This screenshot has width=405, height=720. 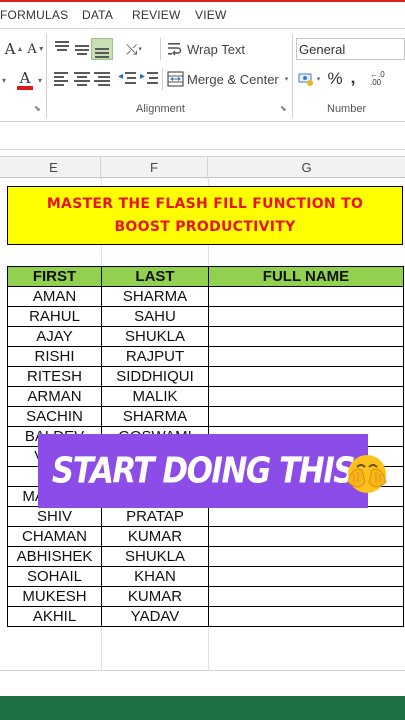 I want to click on cell-last: SAHU, so click(x=155, y=316).